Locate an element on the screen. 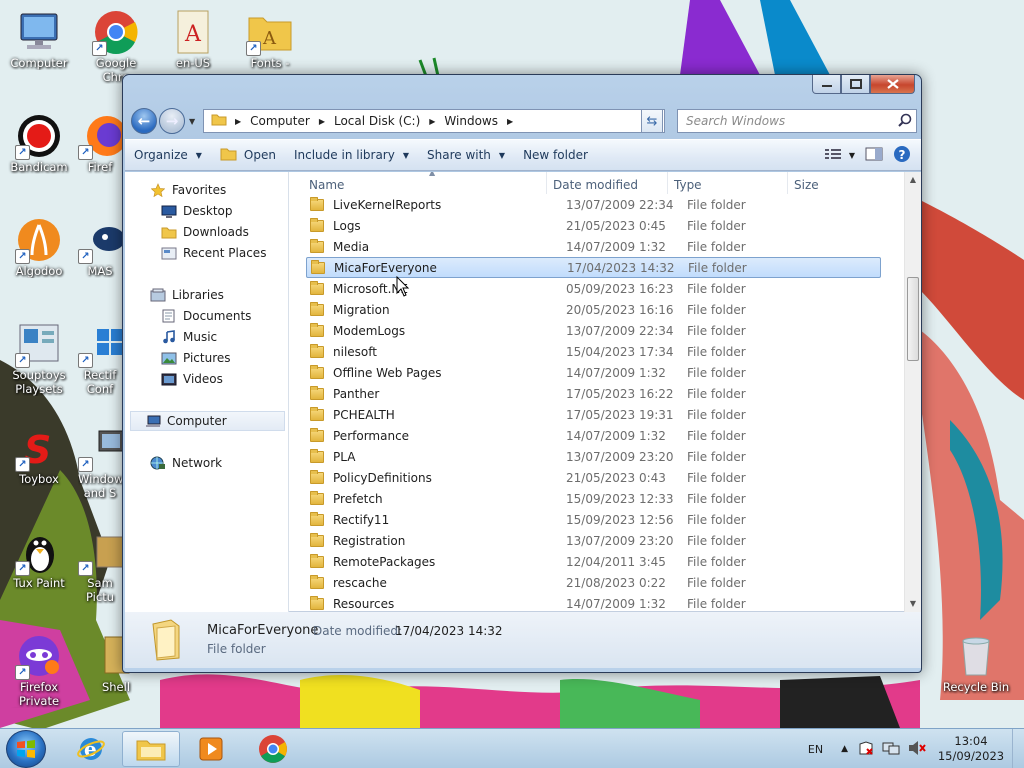 This screenshot has height=768, width=1024. include-in-library-button: Include in library ▼ is located at coordinates (351, 155).